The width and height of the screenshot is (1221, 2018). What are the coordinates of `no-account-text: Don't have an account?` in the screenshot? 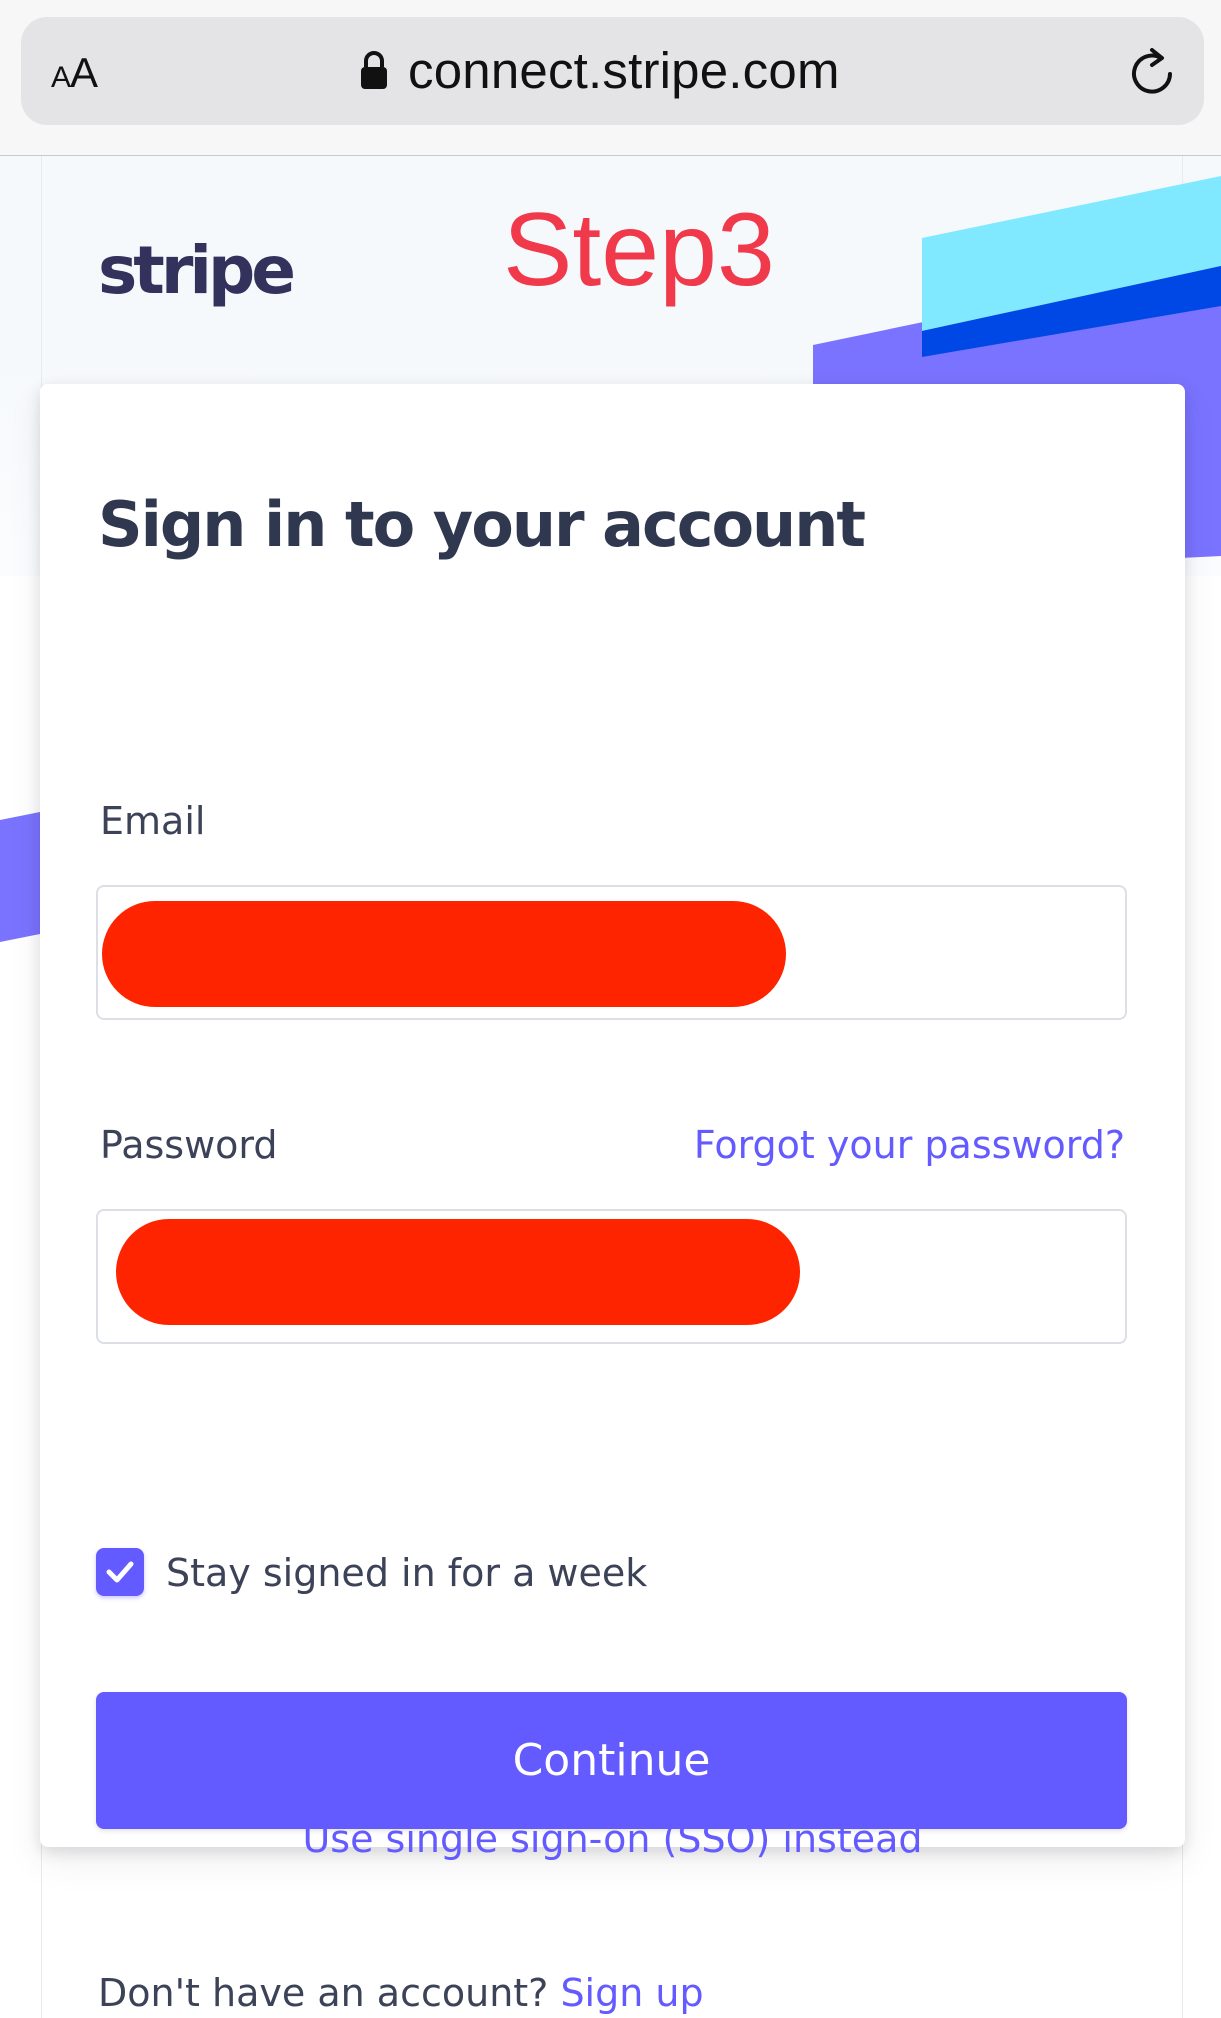 It's located at (323, 1993).